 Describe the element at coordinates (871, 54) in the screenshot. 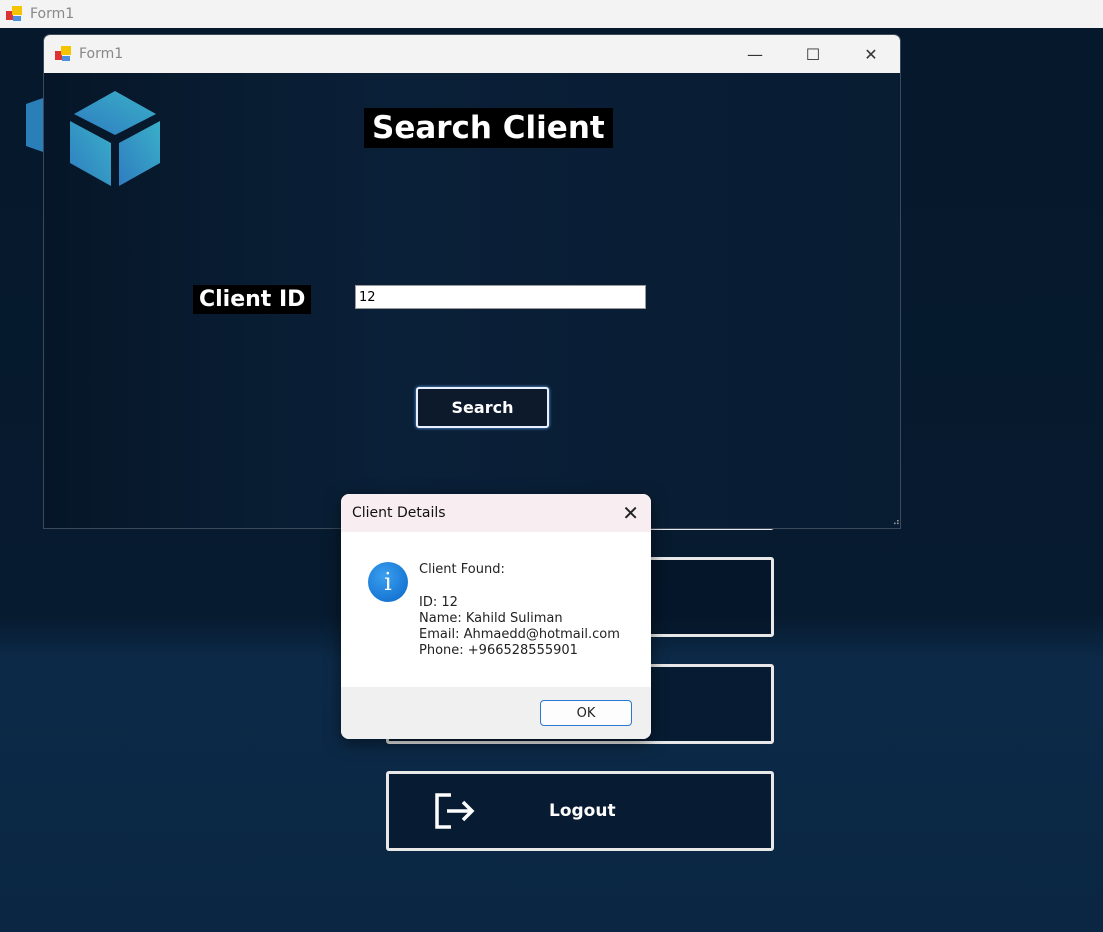

I see `close-button: ✕` at that location.